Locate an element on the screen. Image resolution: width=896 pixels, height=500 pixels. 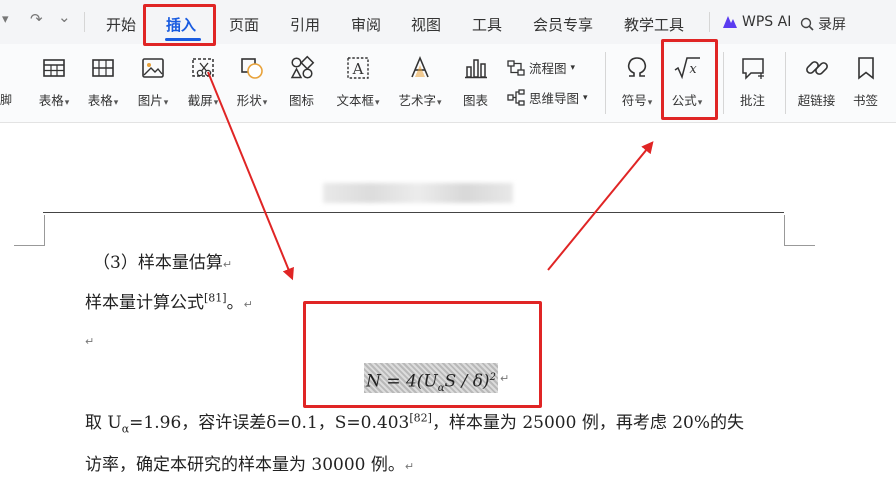
insert-shape-button: 形状▾ is located at coordinates (252, 81).